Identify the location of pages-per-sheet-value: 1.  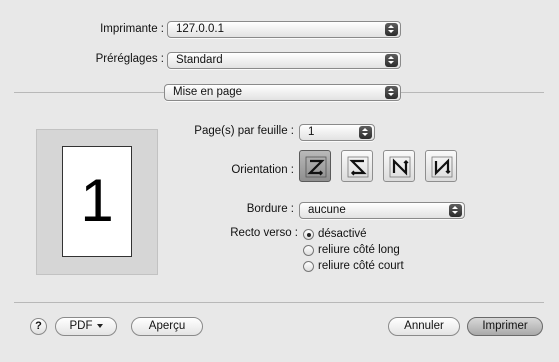
(311, 132).